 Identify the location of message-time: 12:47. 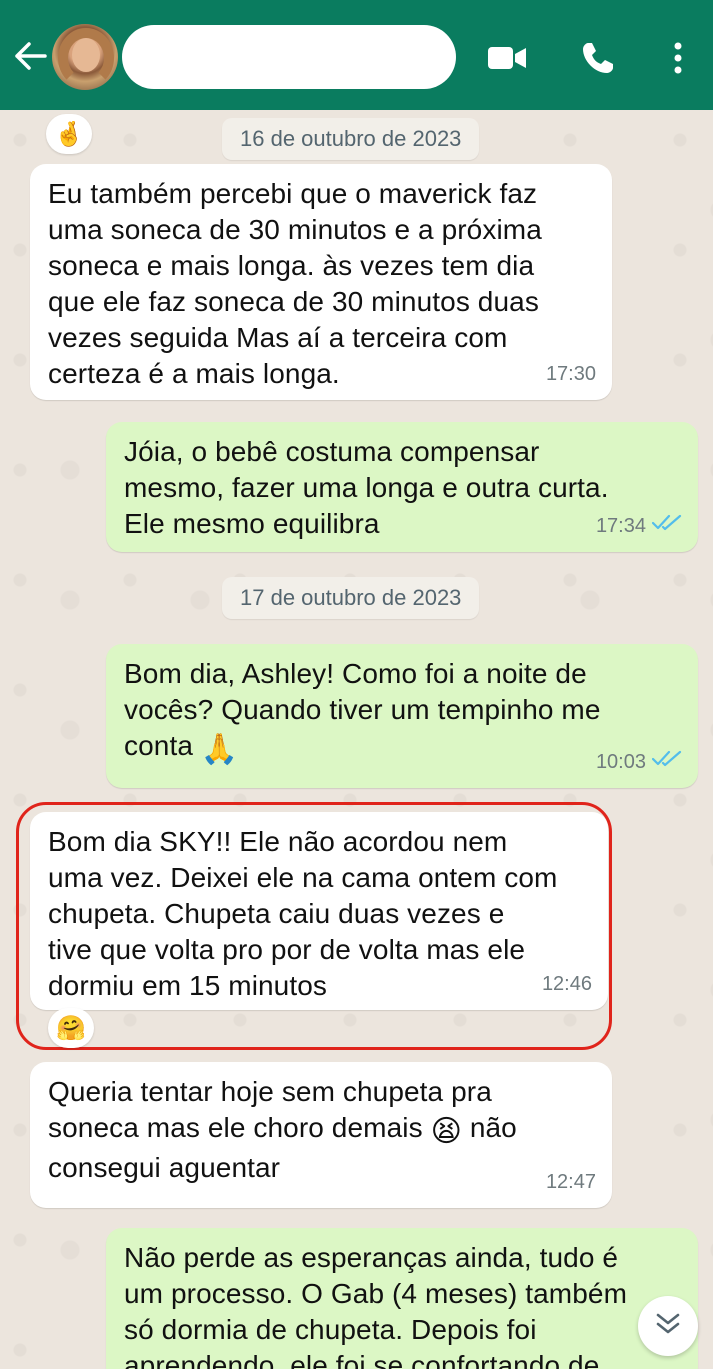
(570, 1182).